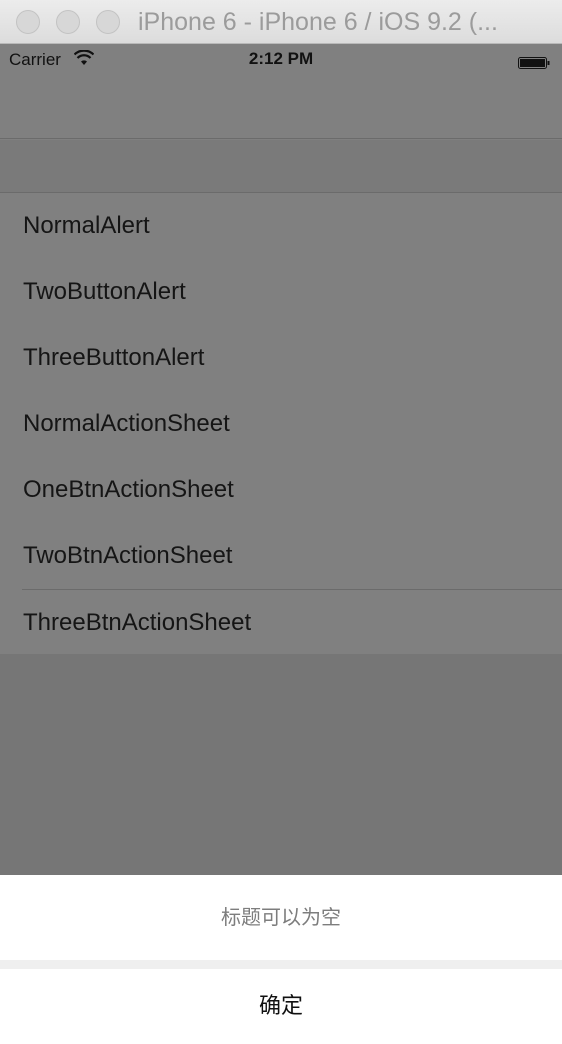 This screenshot has width=562, height=1044. What do you see at coordinates (281, 556) in the screenshot?
I see `list-item: TwoBtnActionSheet` at bounding box center [281, 556].